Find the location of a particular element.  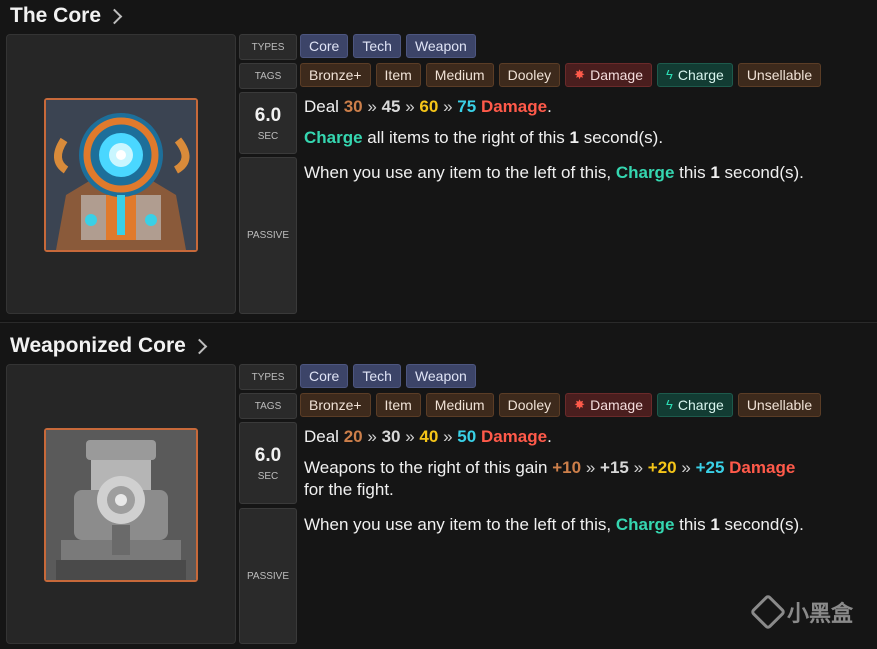

value-silver: 30 is located at coordinates (391, 436).